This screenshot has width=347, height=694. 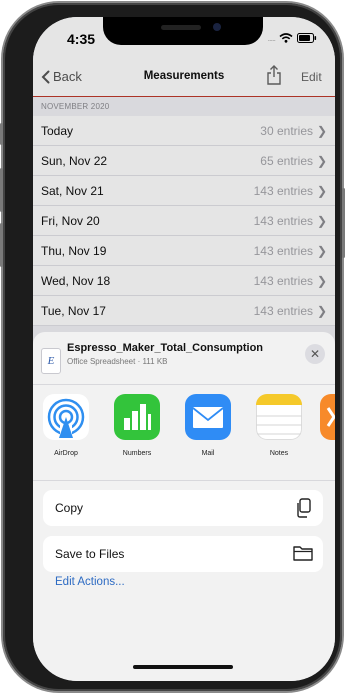 I want to click on app-label: AirDrop, so click(x=66, y=453).